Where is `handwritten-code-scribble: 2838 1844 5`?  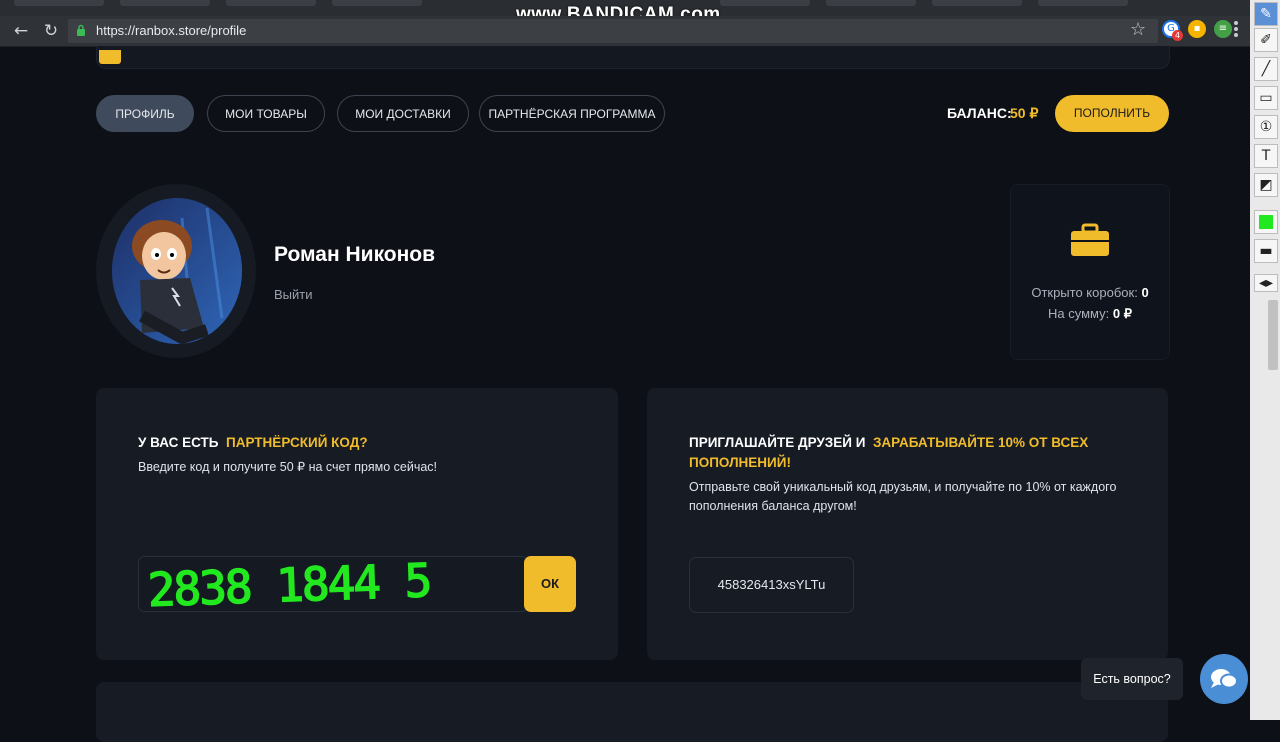
handwritten-code-scribble: 2838 1844 5 is located at coordinates (289, 584).